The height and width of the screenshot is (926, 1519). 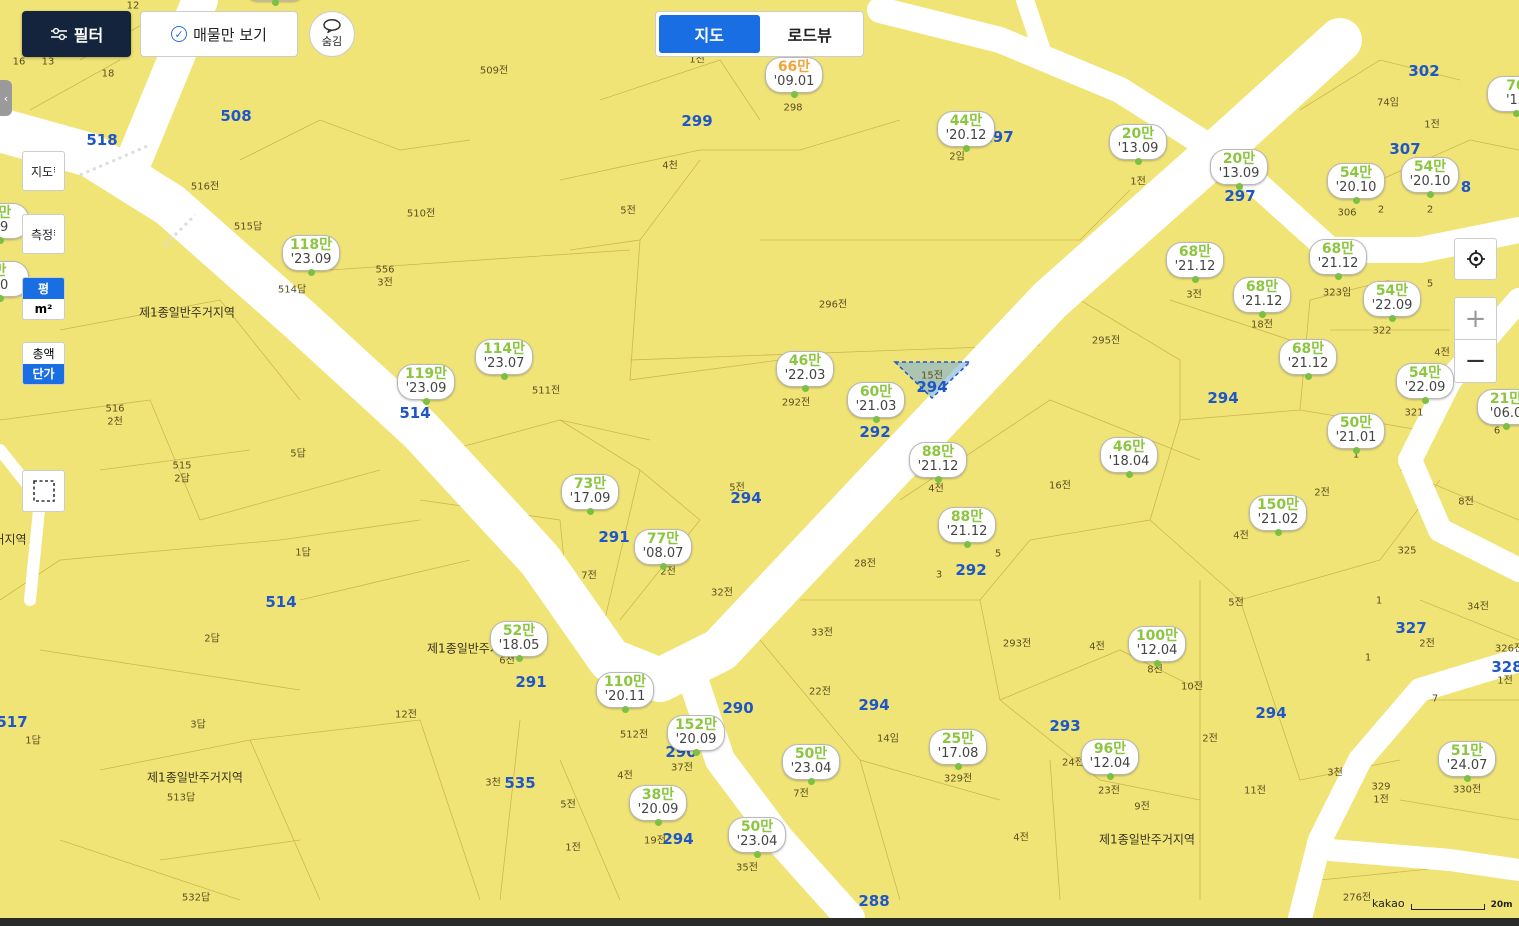 I want to click on price-marker: 46만 '18.04, so click(x=1129, y=457).